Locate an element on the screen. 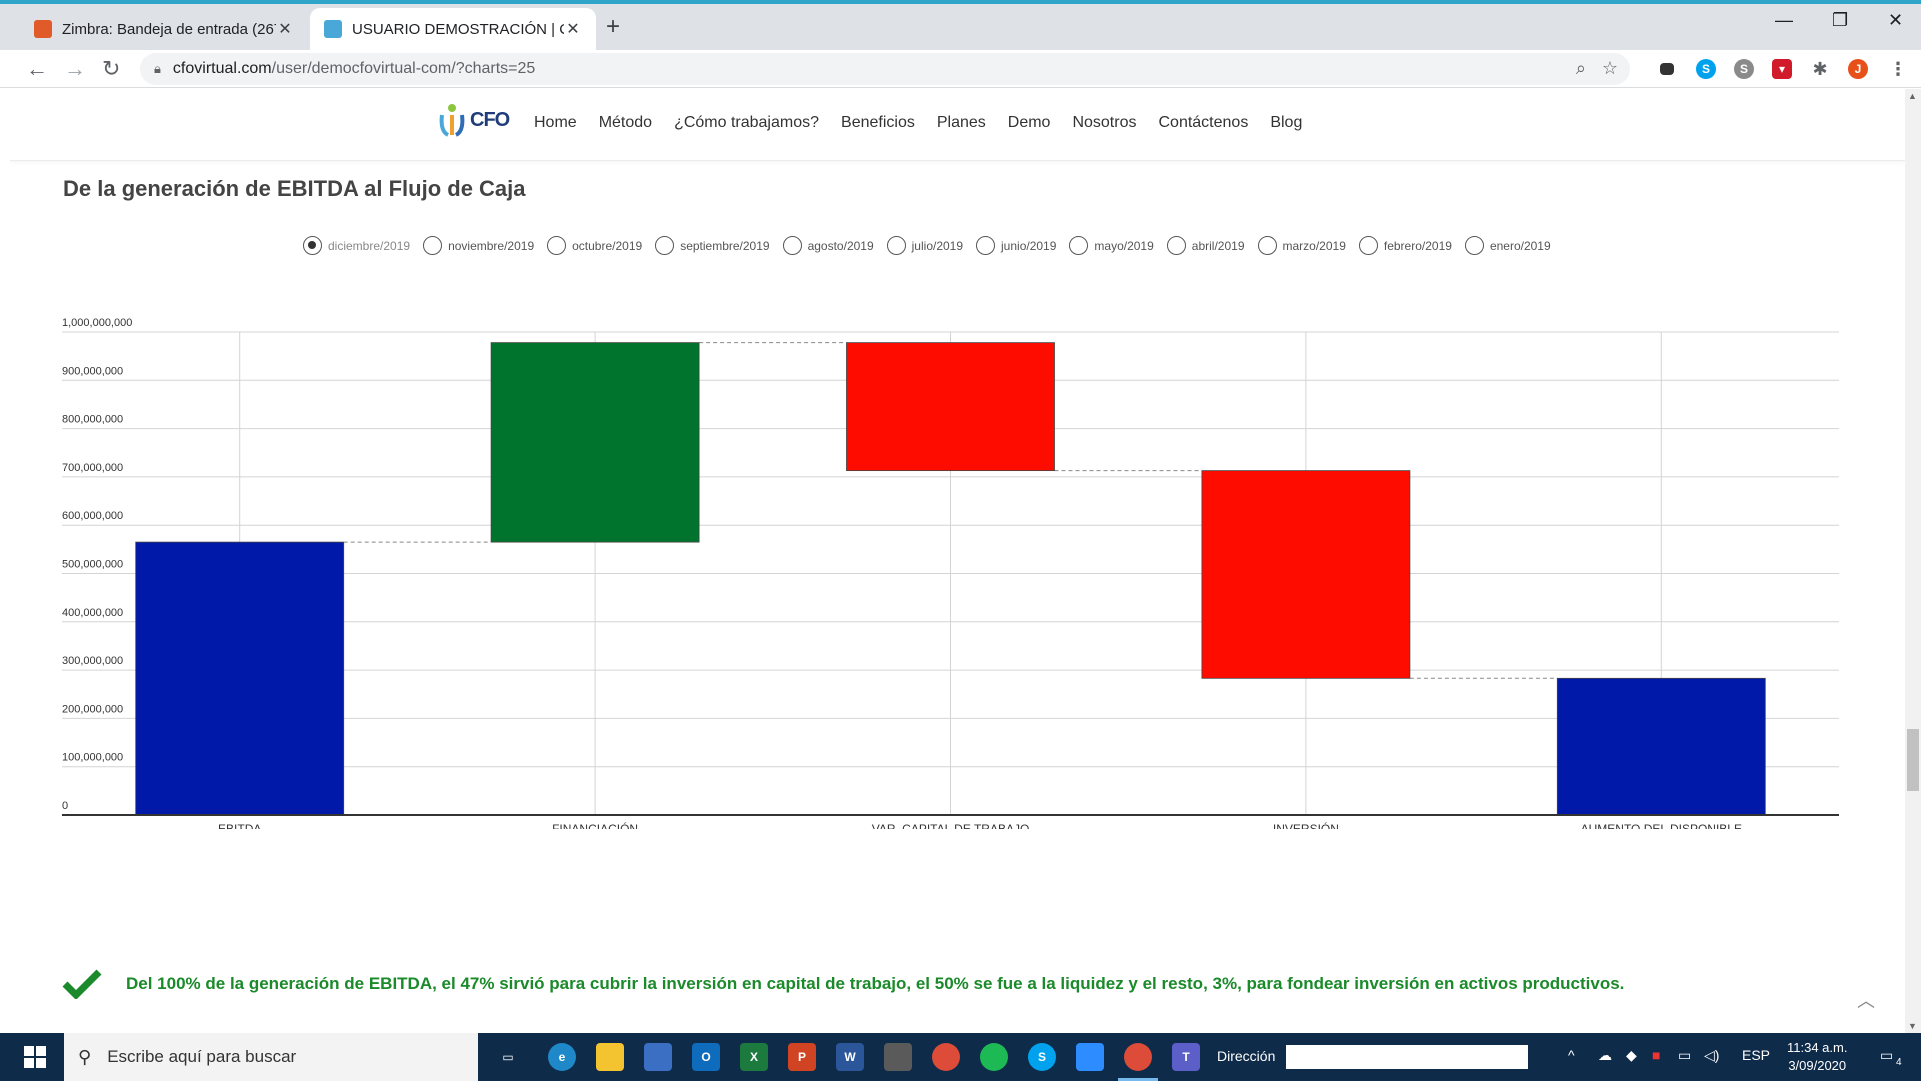 The width and height of the screenshot is (1921, 1081). period-option: julio/2019 is located at coordinates (924, 245).